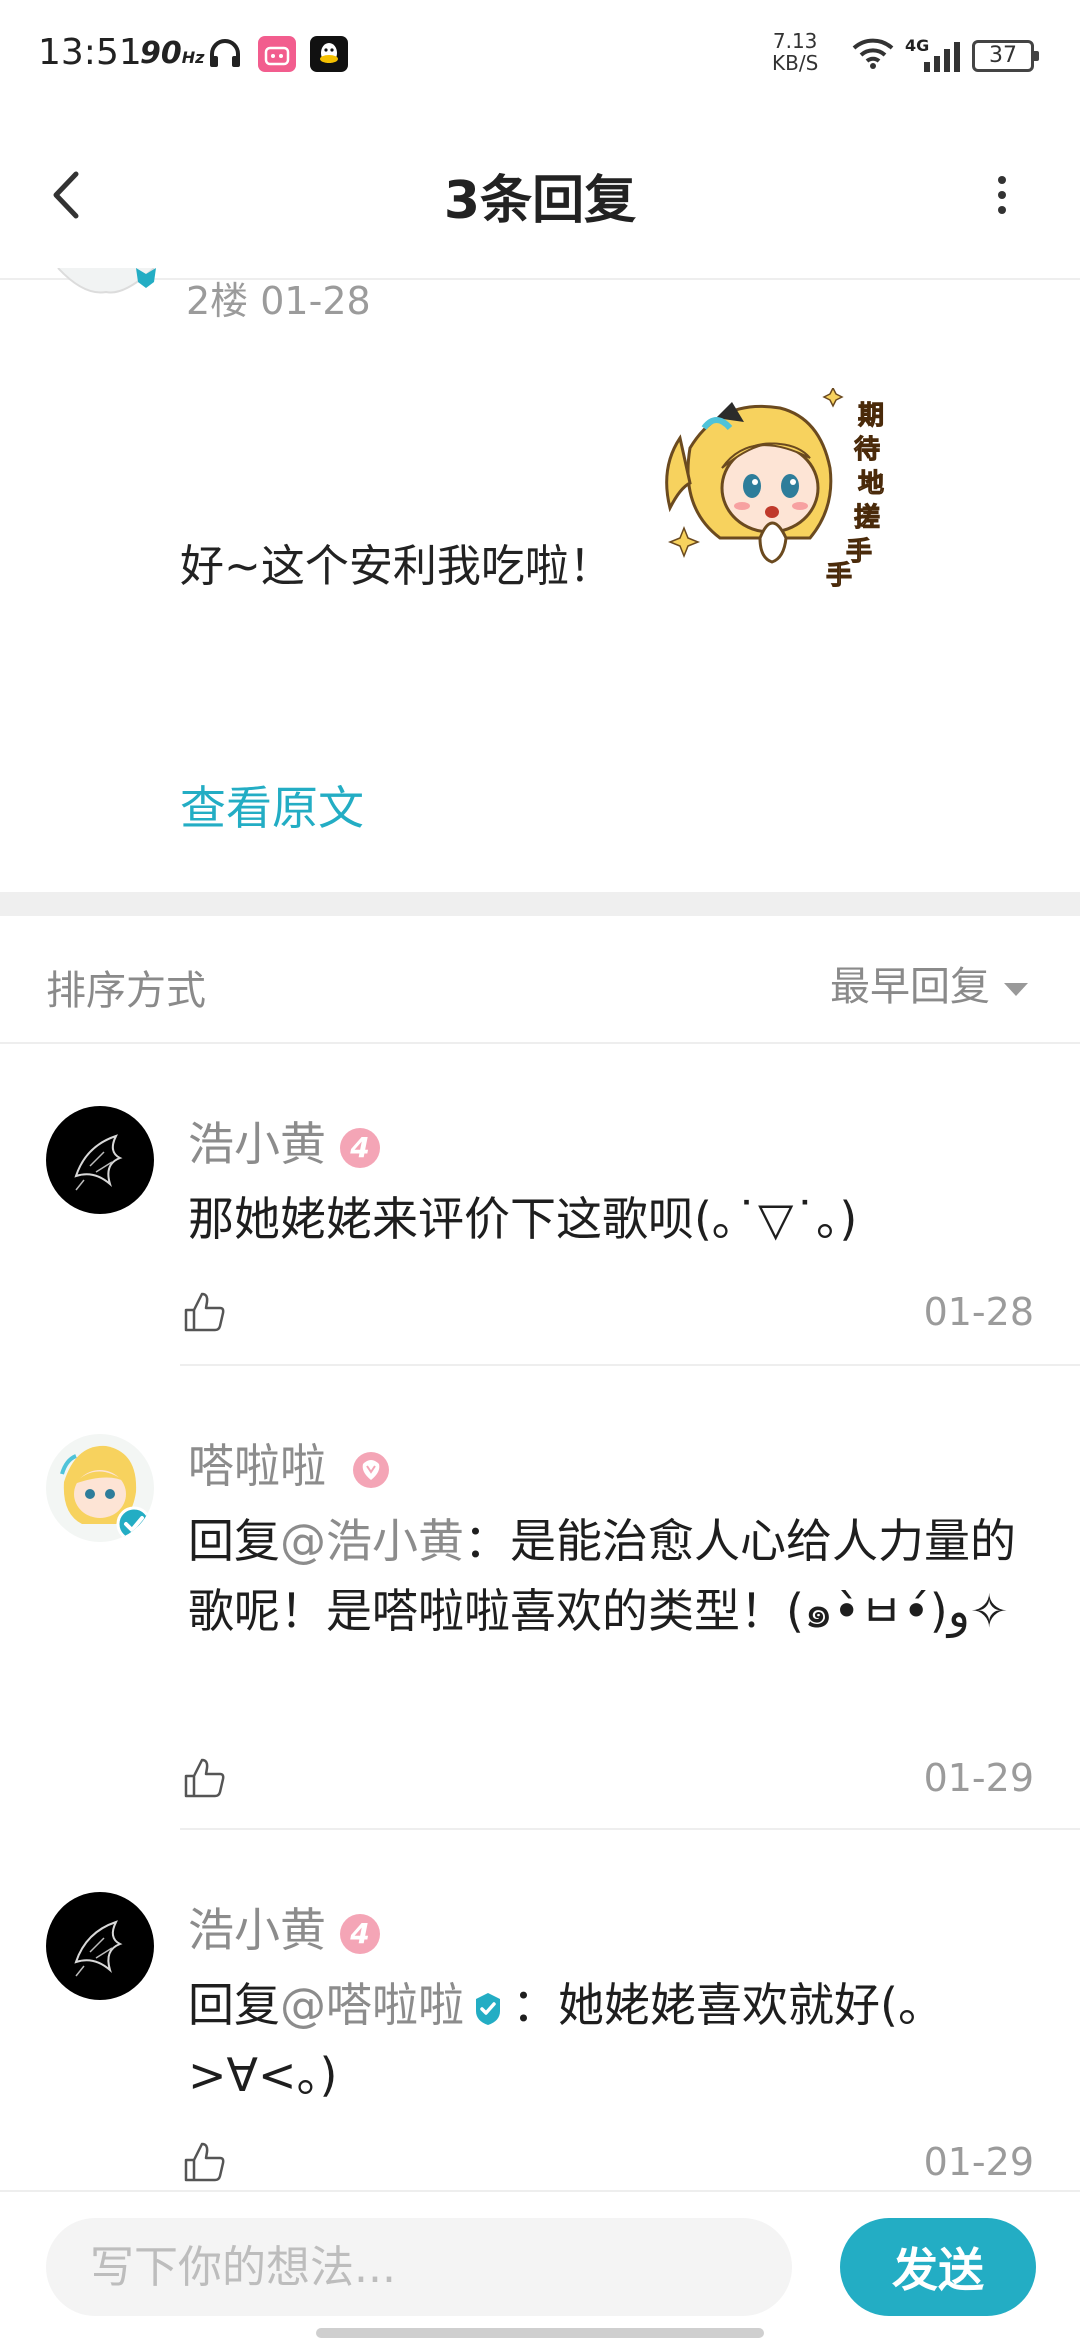 This screenshot has width=1080, height=2342. Describe the element at coordinates (942, 57) in the screenshot. I see `signal-icon` at that location.